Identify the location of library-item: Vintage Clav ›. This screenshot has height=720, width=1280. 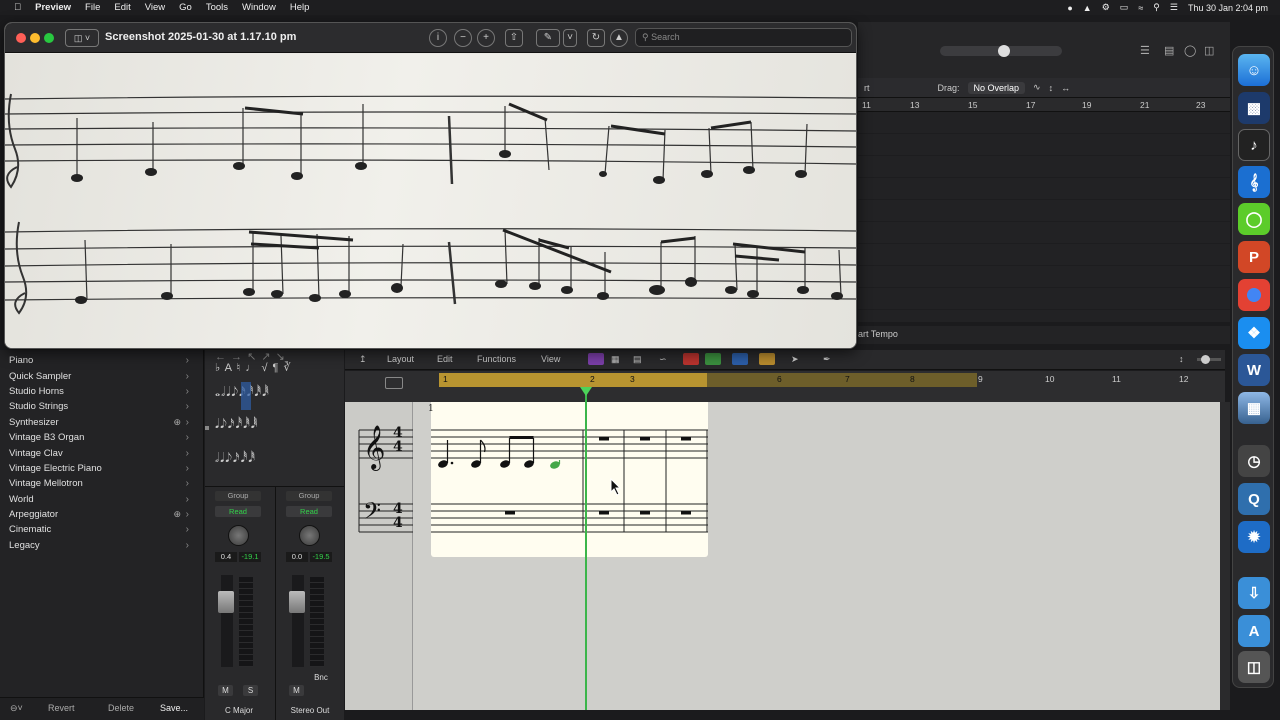
(101, 452).